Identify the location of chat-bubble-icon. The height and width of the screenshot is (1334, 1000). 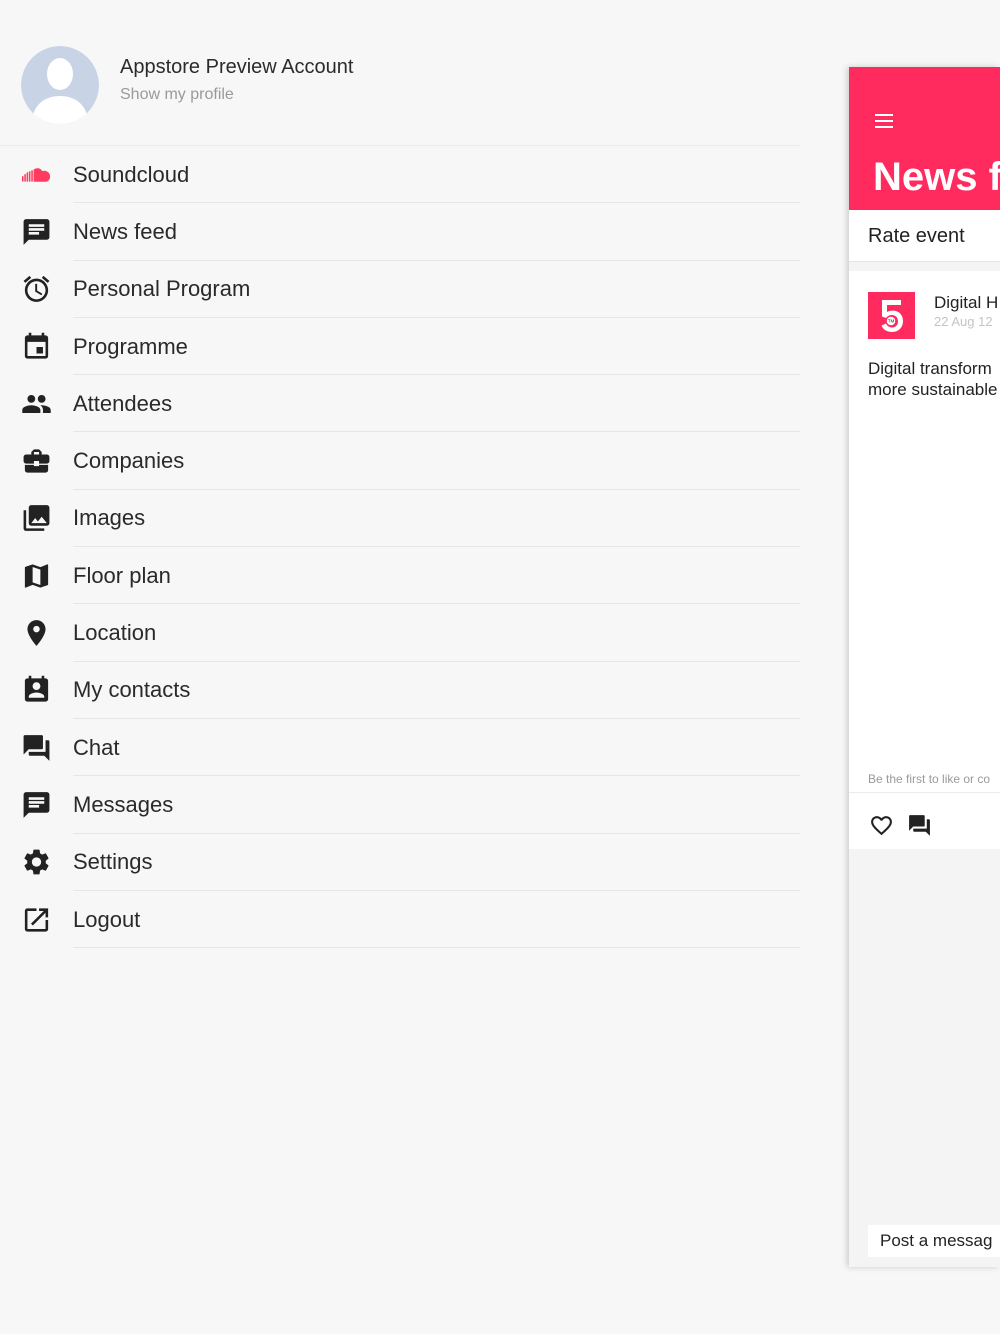
(36, 231).